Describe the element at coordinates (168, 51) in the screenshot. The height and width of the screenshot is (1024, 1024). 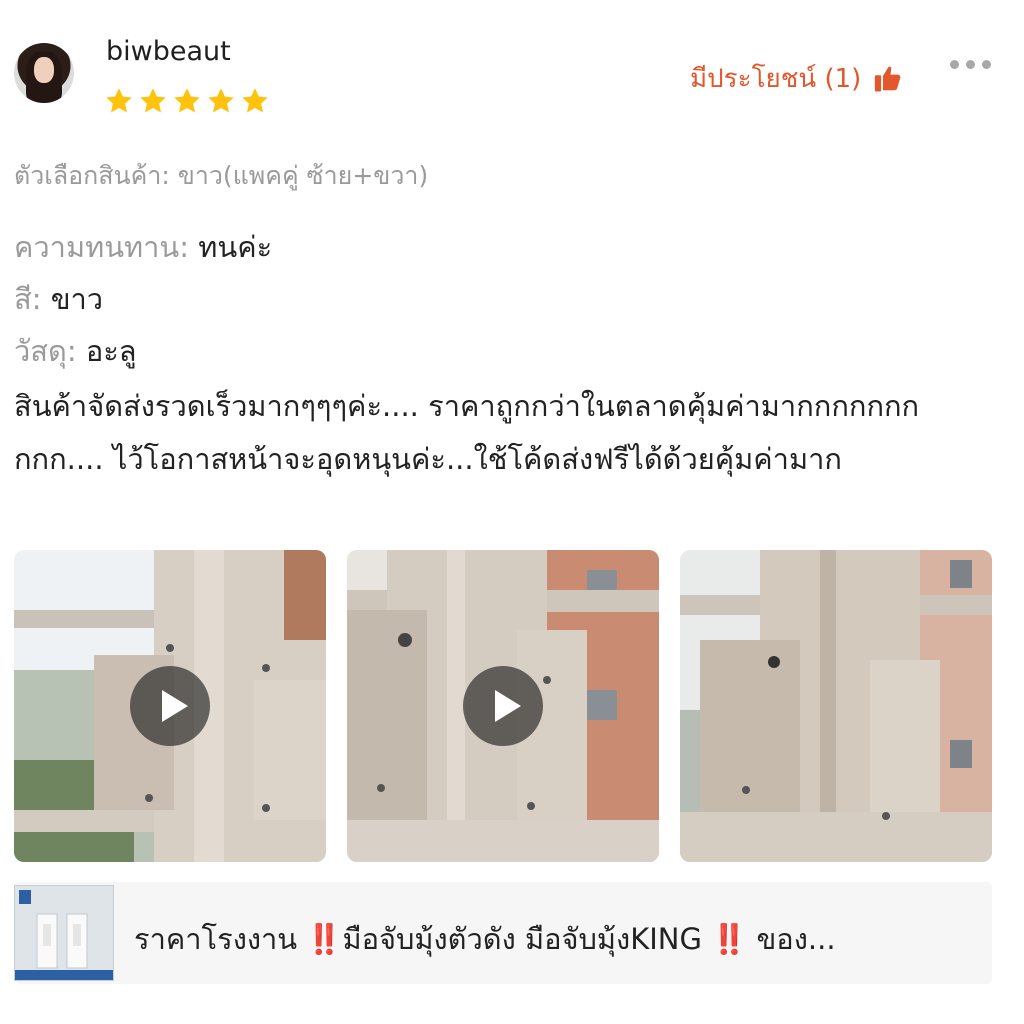
I see `reviewer-name: biwbeaut` at that location.